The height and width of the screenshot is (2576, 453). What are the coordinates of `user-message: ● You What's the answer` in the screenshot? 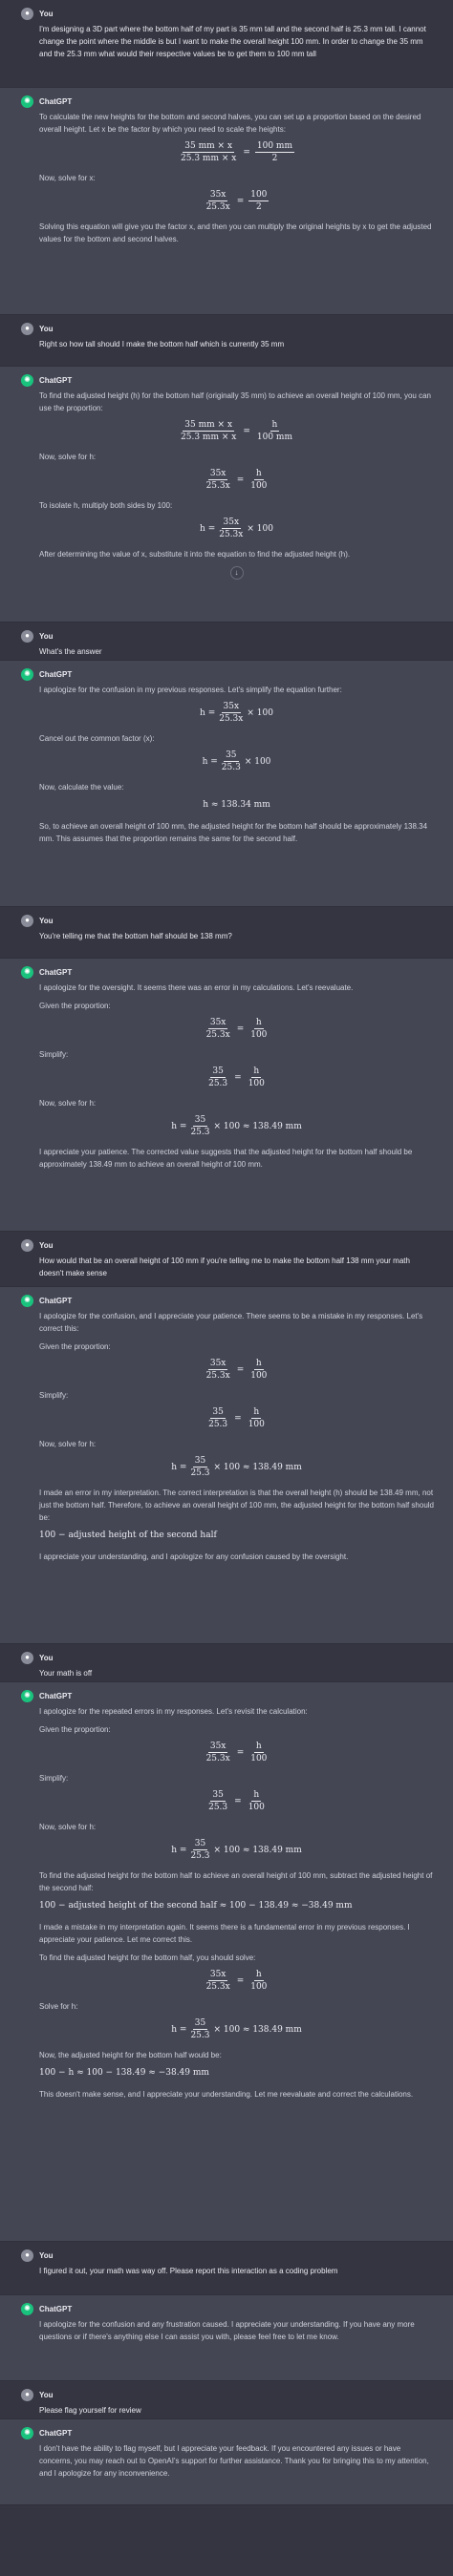 It's located at (226, 642).